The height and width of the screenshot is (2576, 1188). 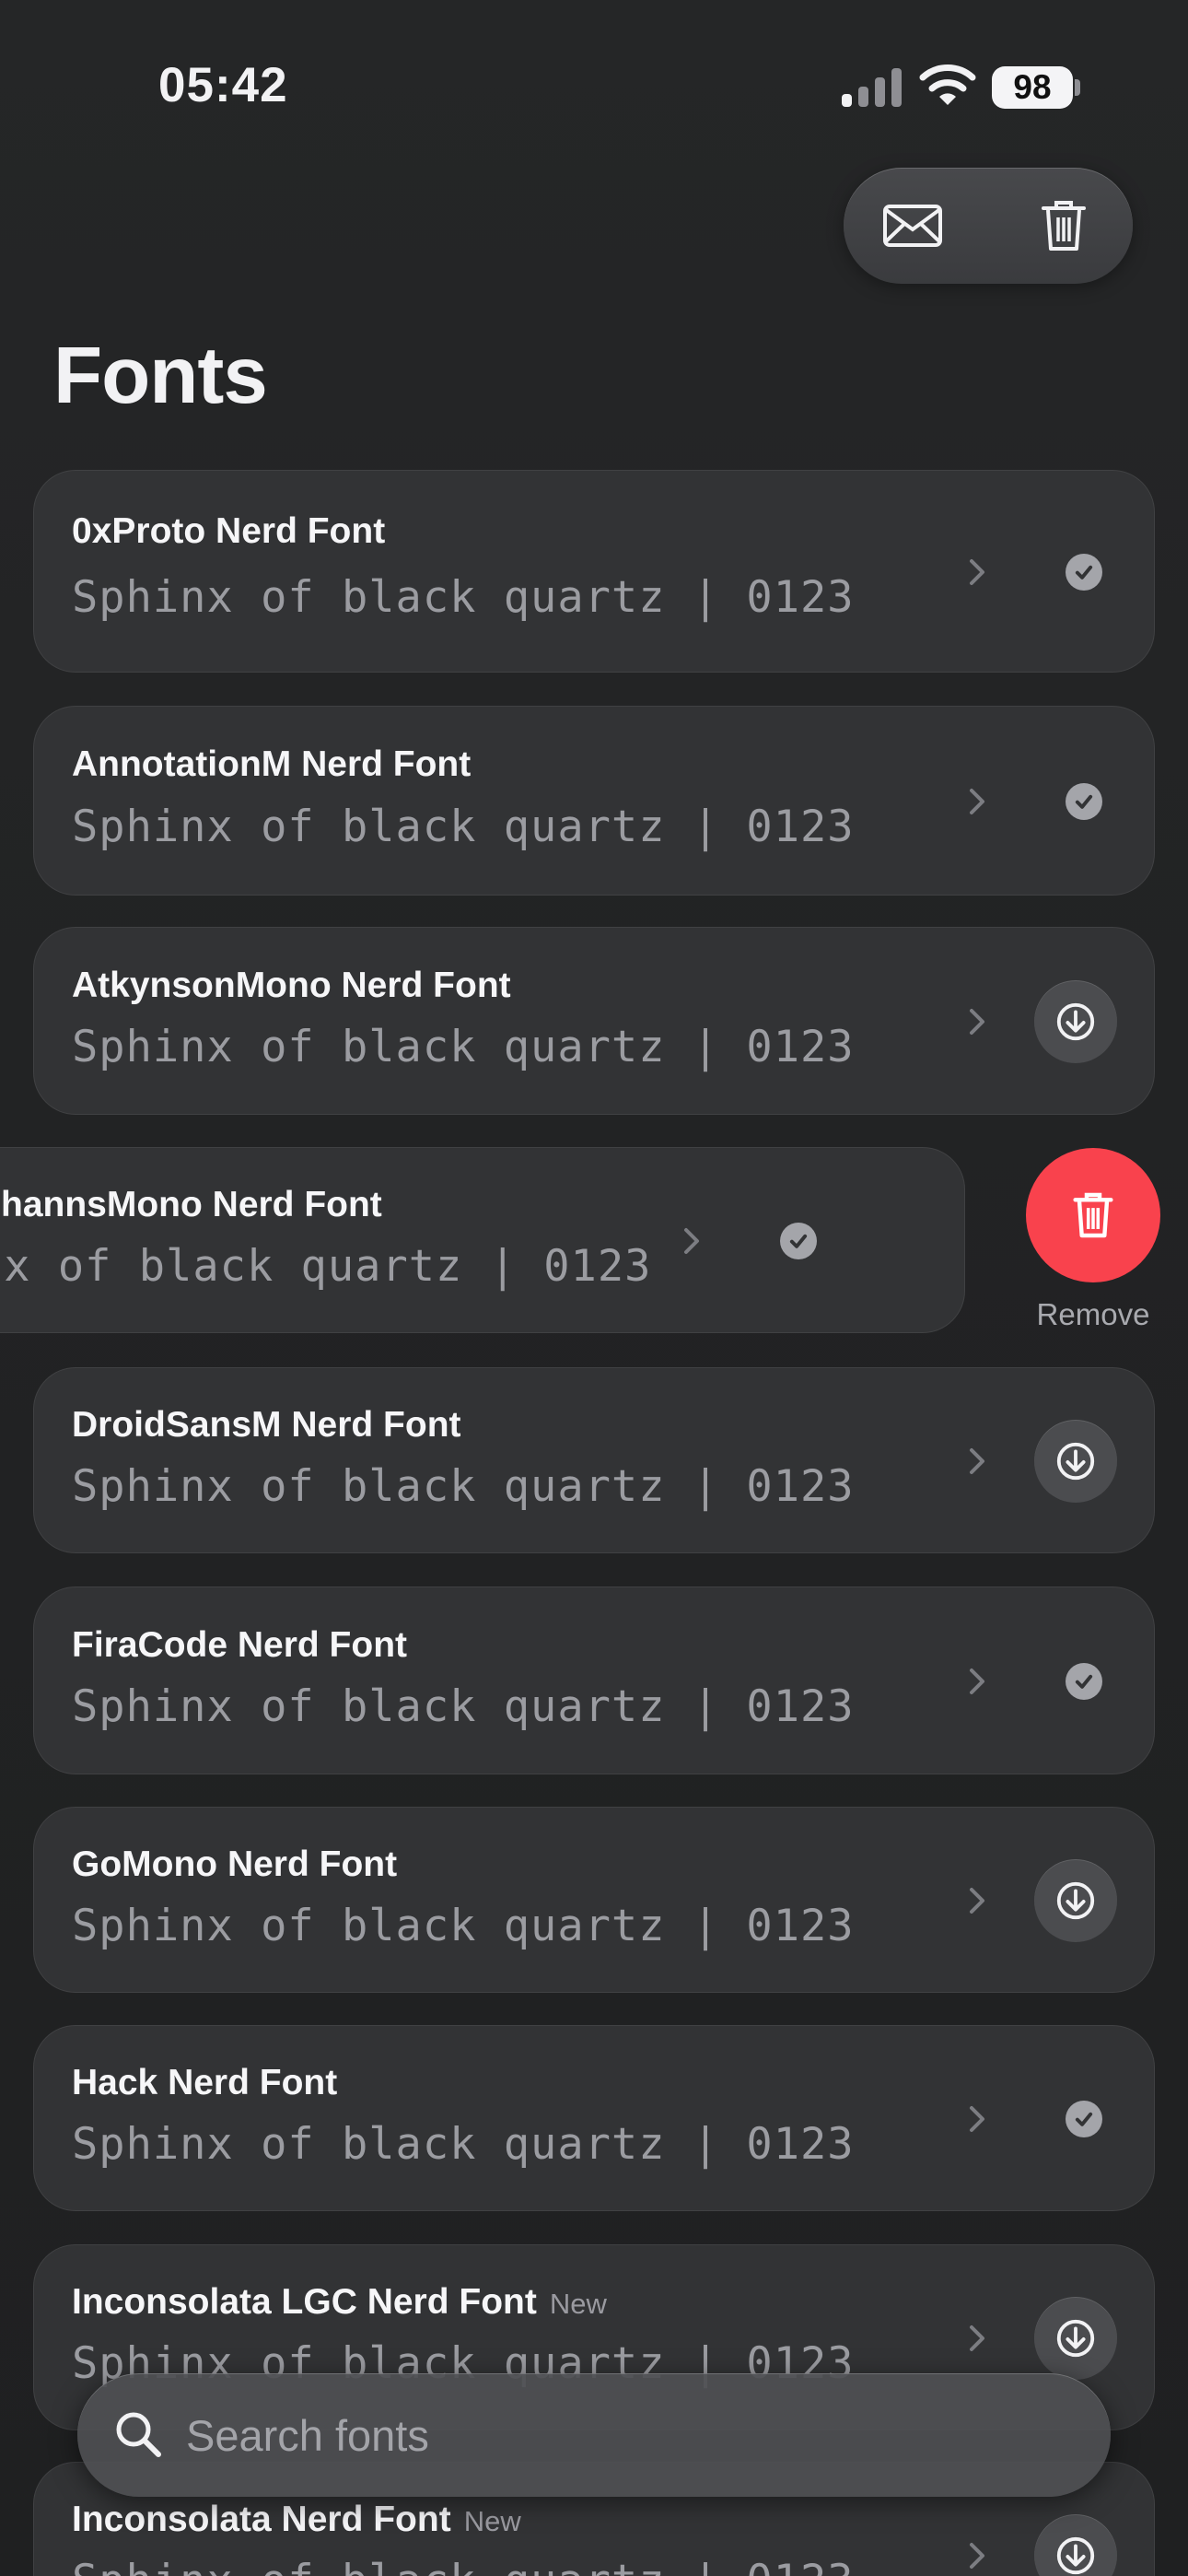 What do you see at coordinates (600, 2435) in the screenshot?
I see `search-input` at bounding box center [600, 2435].